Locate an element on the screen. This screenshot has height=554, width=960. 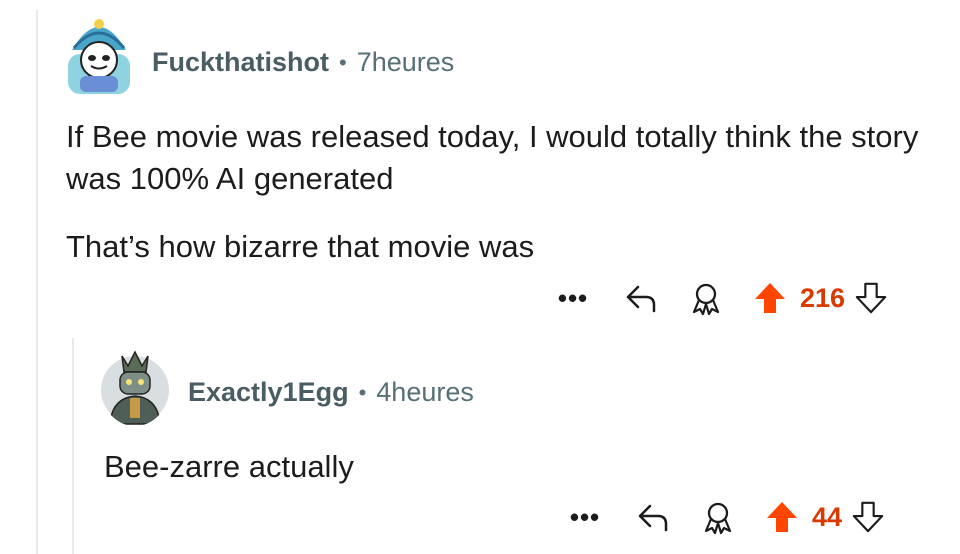
username: Exactly1Egg is located at coordinates (268, 392).